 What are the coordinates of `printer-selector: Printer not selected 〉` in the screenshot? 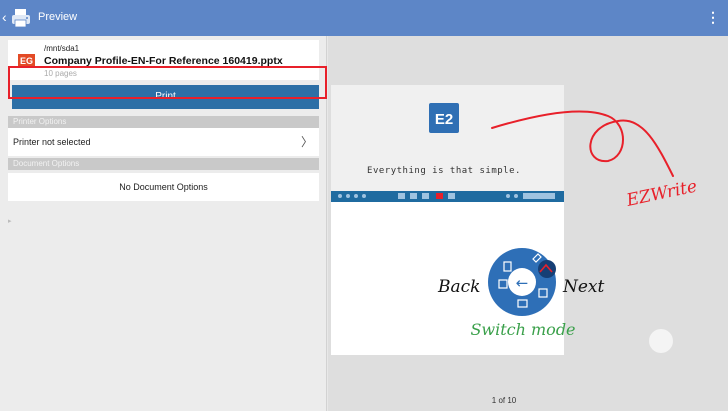 It's located at (163, 142).